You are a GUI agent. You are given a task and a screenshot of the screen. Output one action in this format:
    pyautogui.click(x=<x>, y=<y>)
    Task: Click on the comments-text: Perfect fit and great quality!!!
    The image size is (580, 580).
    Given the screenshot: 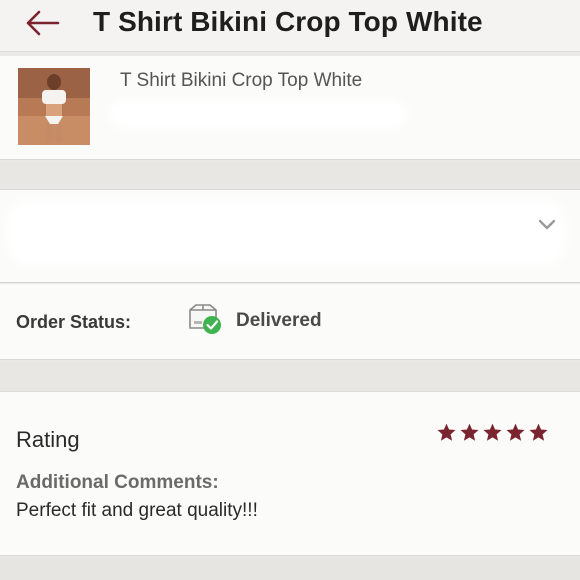 What is the action you would take?
    pyautogui.click(x=137, y=510)
    